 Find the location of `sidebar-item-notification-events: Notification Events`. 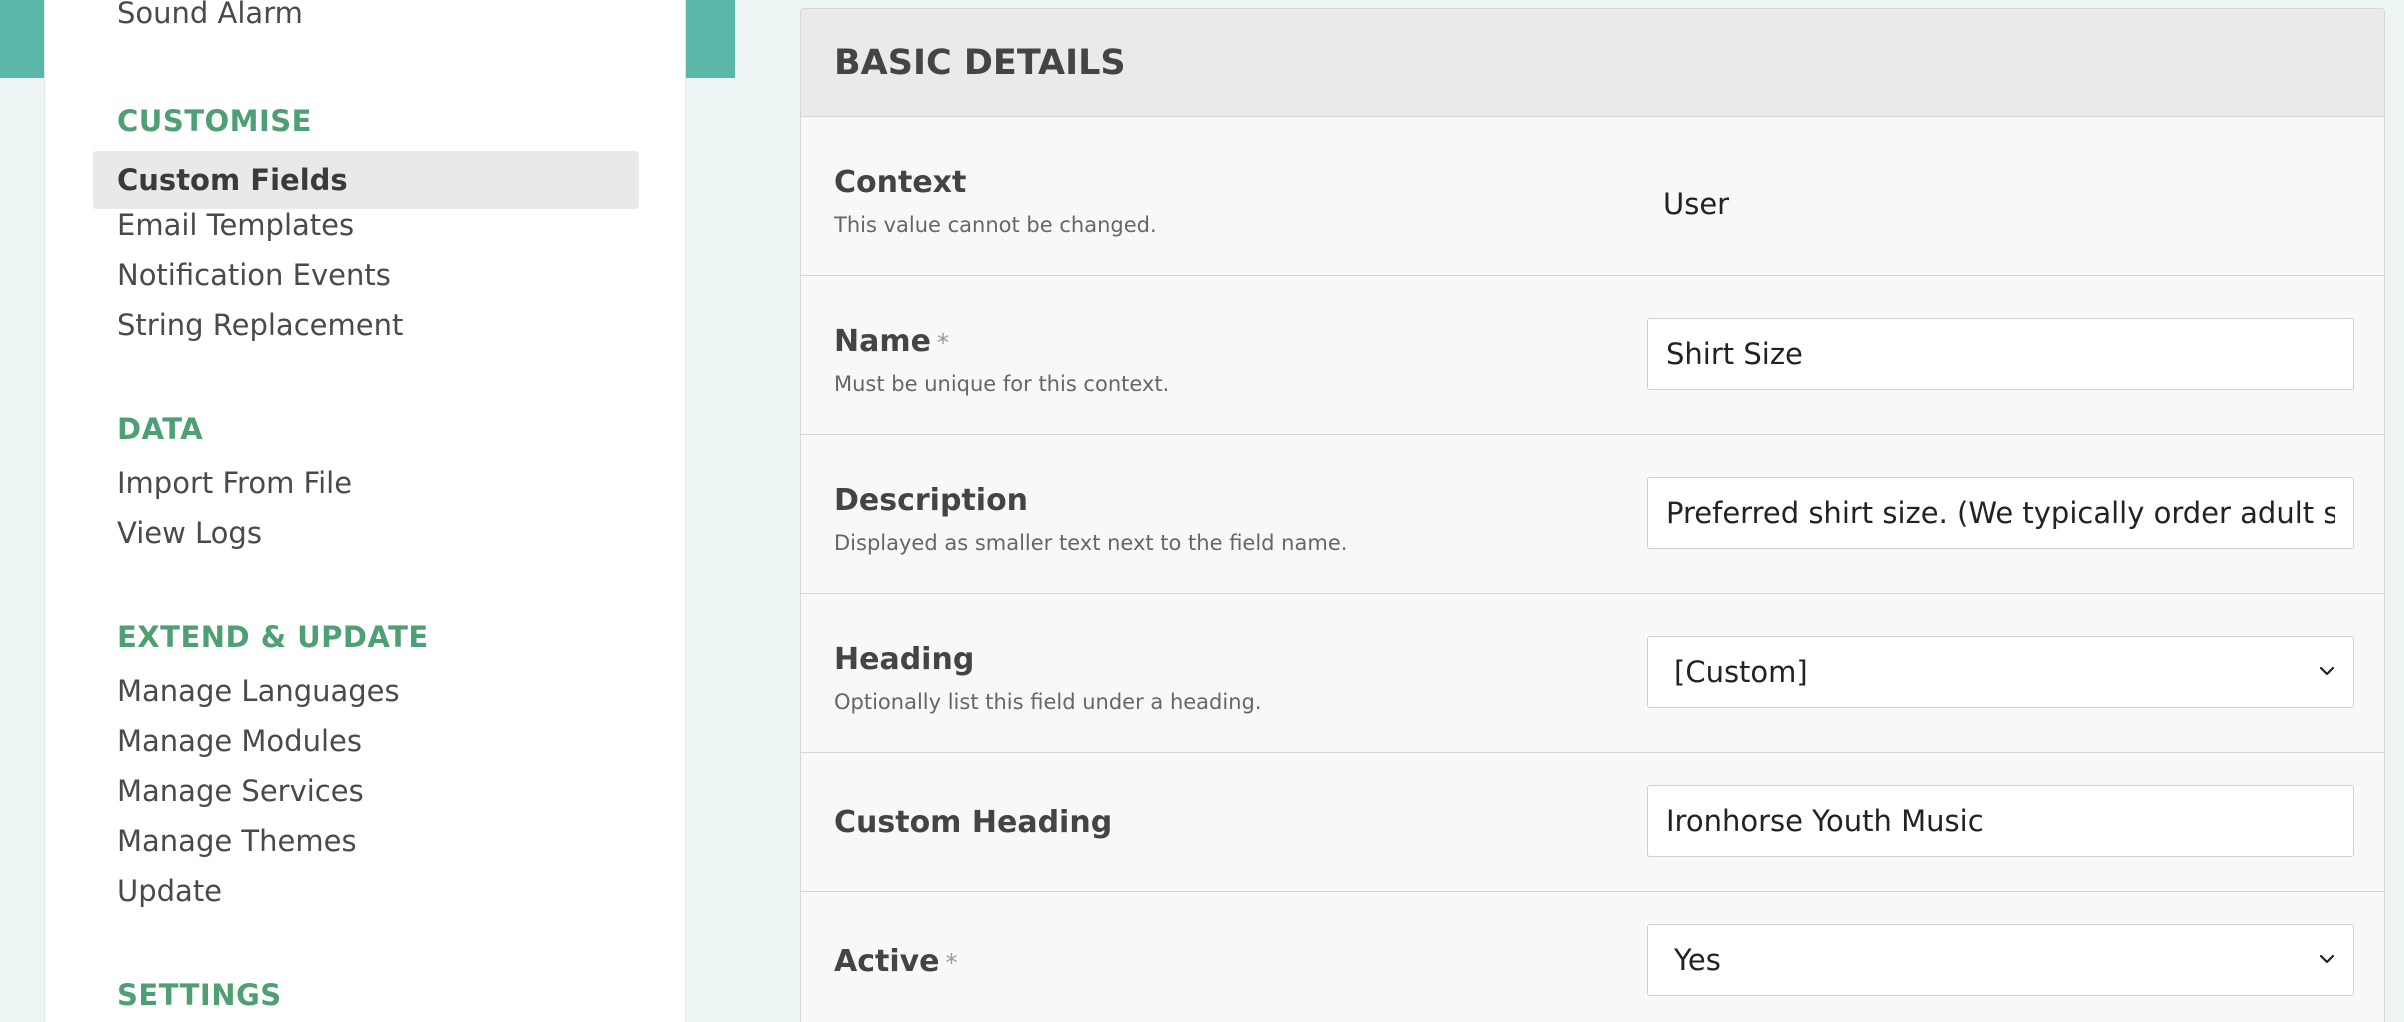

sidebar-item-notification-events: Notification Events is located at coordinates (254, 275).